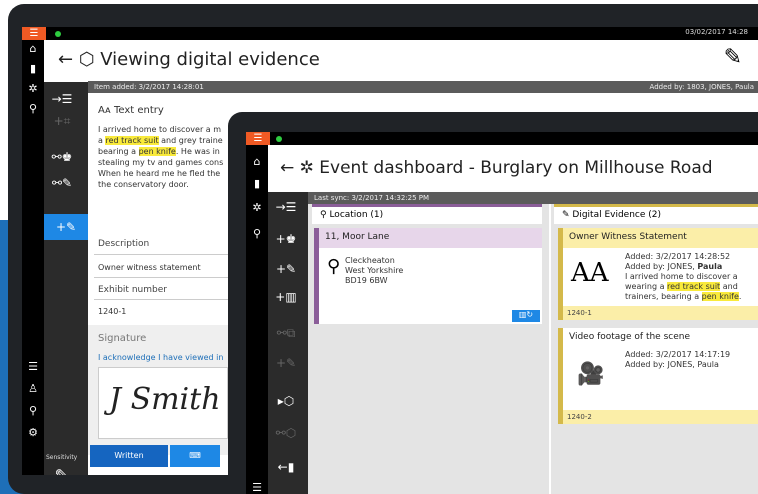 This screenshot has width=758, height=494. What do you see at coordinates (660, 238) in the screenshot?
I see `evidence-title: Owner Witness Statement` at bounding box center [660, 238].